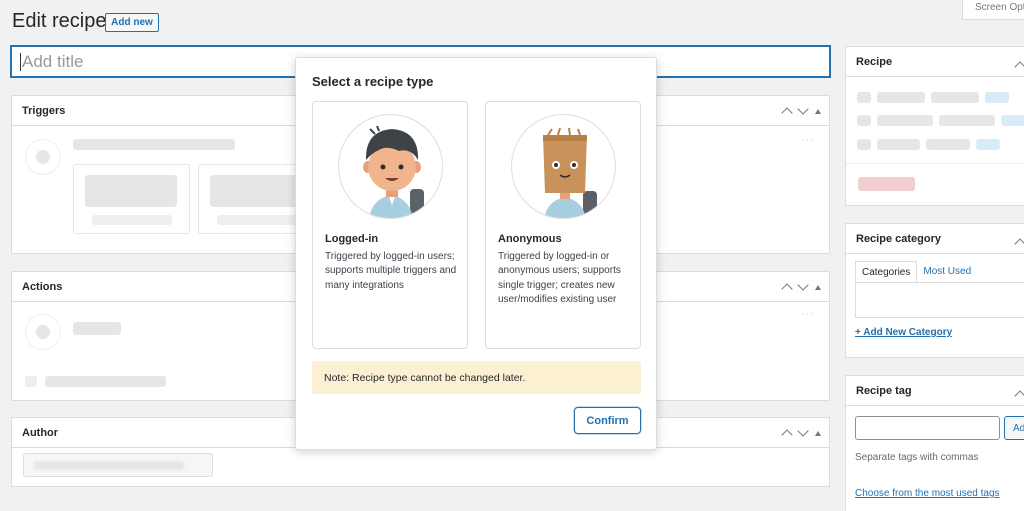  Describe the element at coordinates (927, 493) in the screenshot. I see `choose-most-used-tags-link: Choose from the most used tags` at that location.